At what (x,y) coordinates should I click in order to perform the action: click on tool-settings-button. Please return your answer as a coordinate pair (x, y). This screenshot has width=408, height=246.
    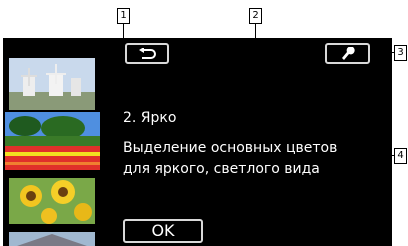
    Looking at the image, I should click on (347, 53).